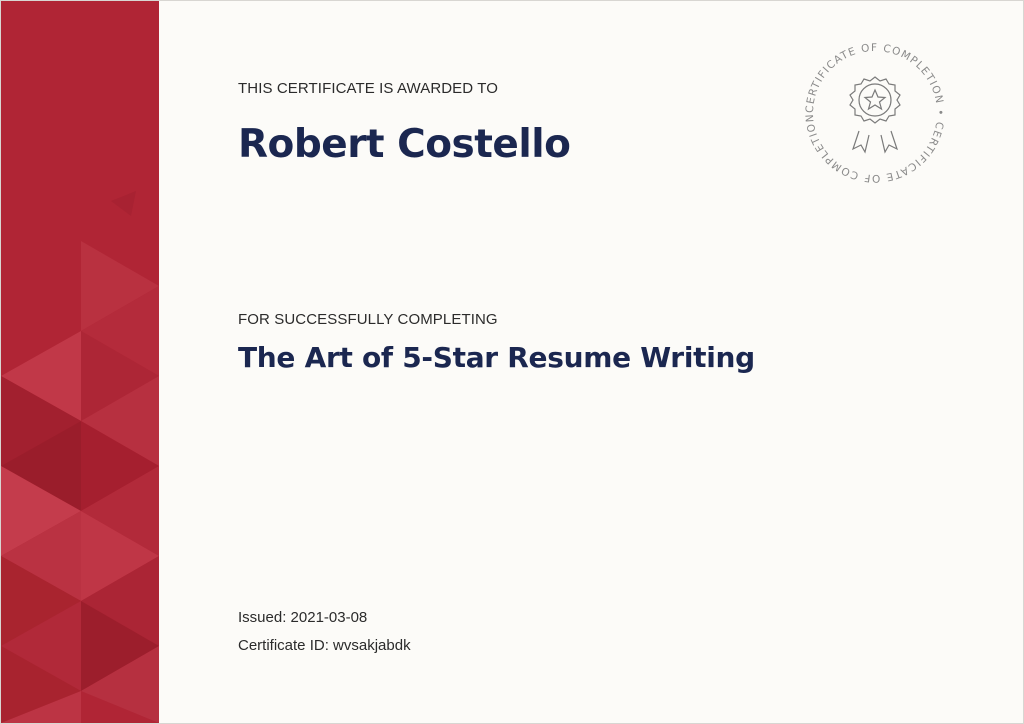 The height and width of the screenshot is (724, 1024). Describe the element at coordinates (496, 357) in the screenshot. I see `course-title: The Art of 5-Star Resume Writing` at that location.